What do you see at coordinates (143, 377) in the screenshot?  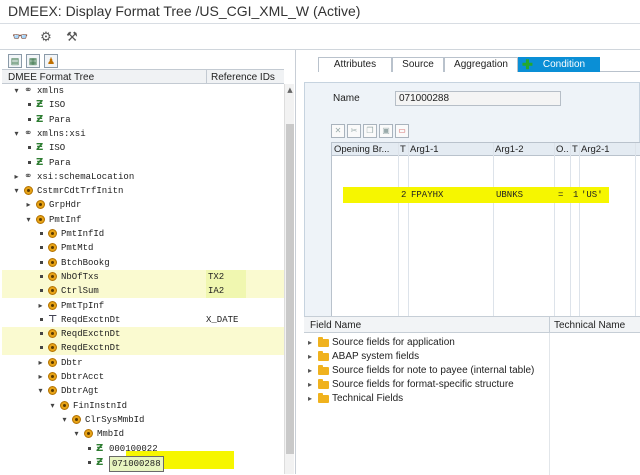 I see `tree-node: ▸ DbtrAcct` at bounding box center [143, 377].